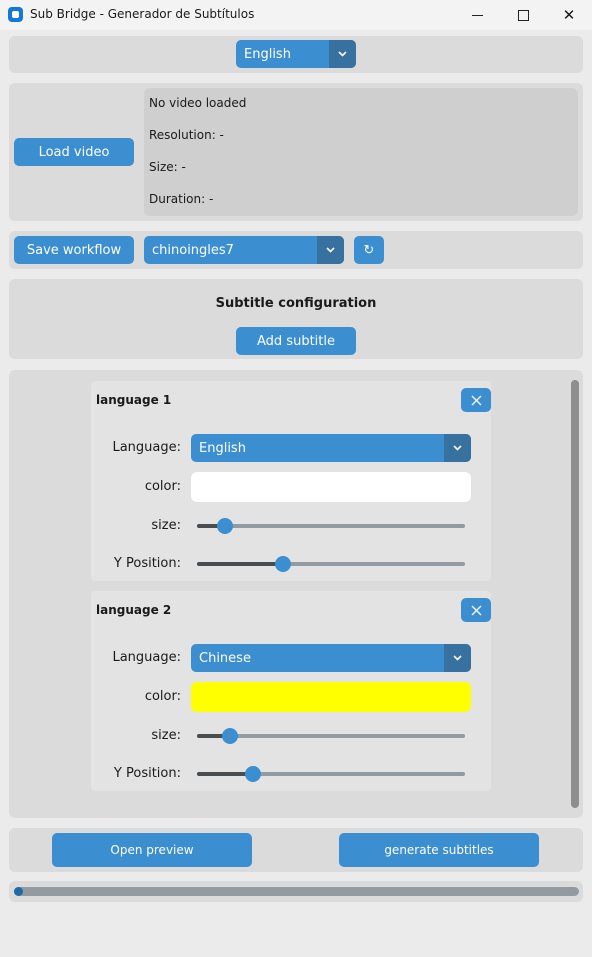  Describe the element at coordinates (331, 448) in the screenshot. I see `subtitle-language-dropdown: English` at that location.